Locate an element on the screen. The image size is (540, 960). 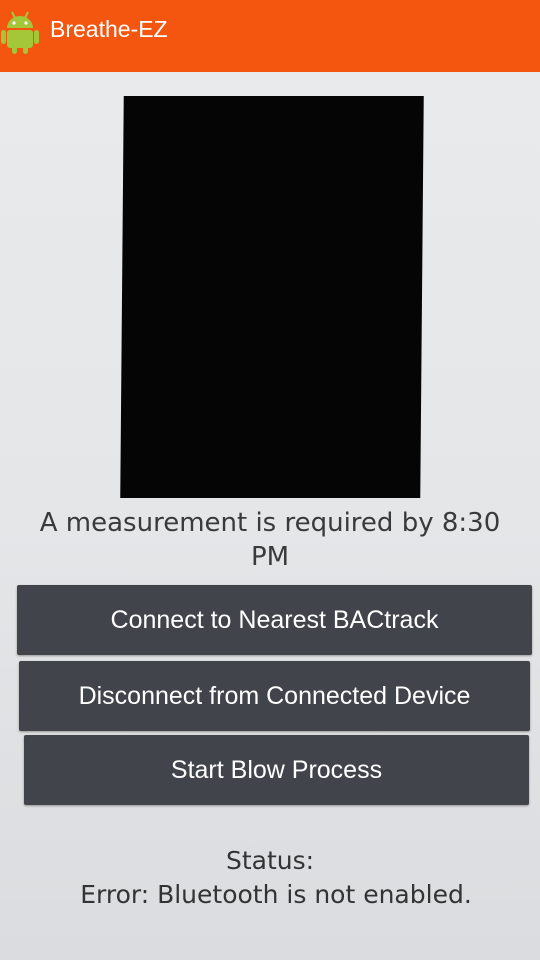
connect-button: Connect to Nearest BACtrack is located at coordinates (274, 620).